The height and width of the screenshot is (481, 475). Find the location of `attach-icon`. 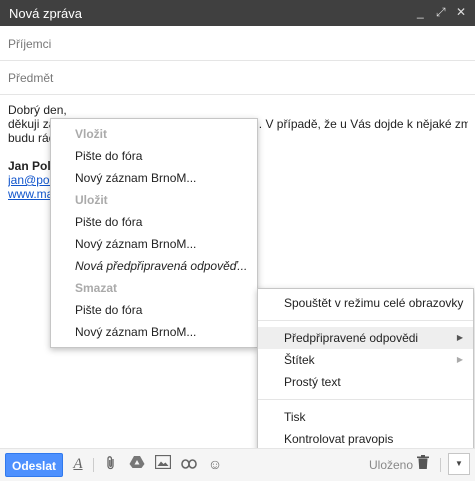

attach-icon is located at coordinates (111, 464).